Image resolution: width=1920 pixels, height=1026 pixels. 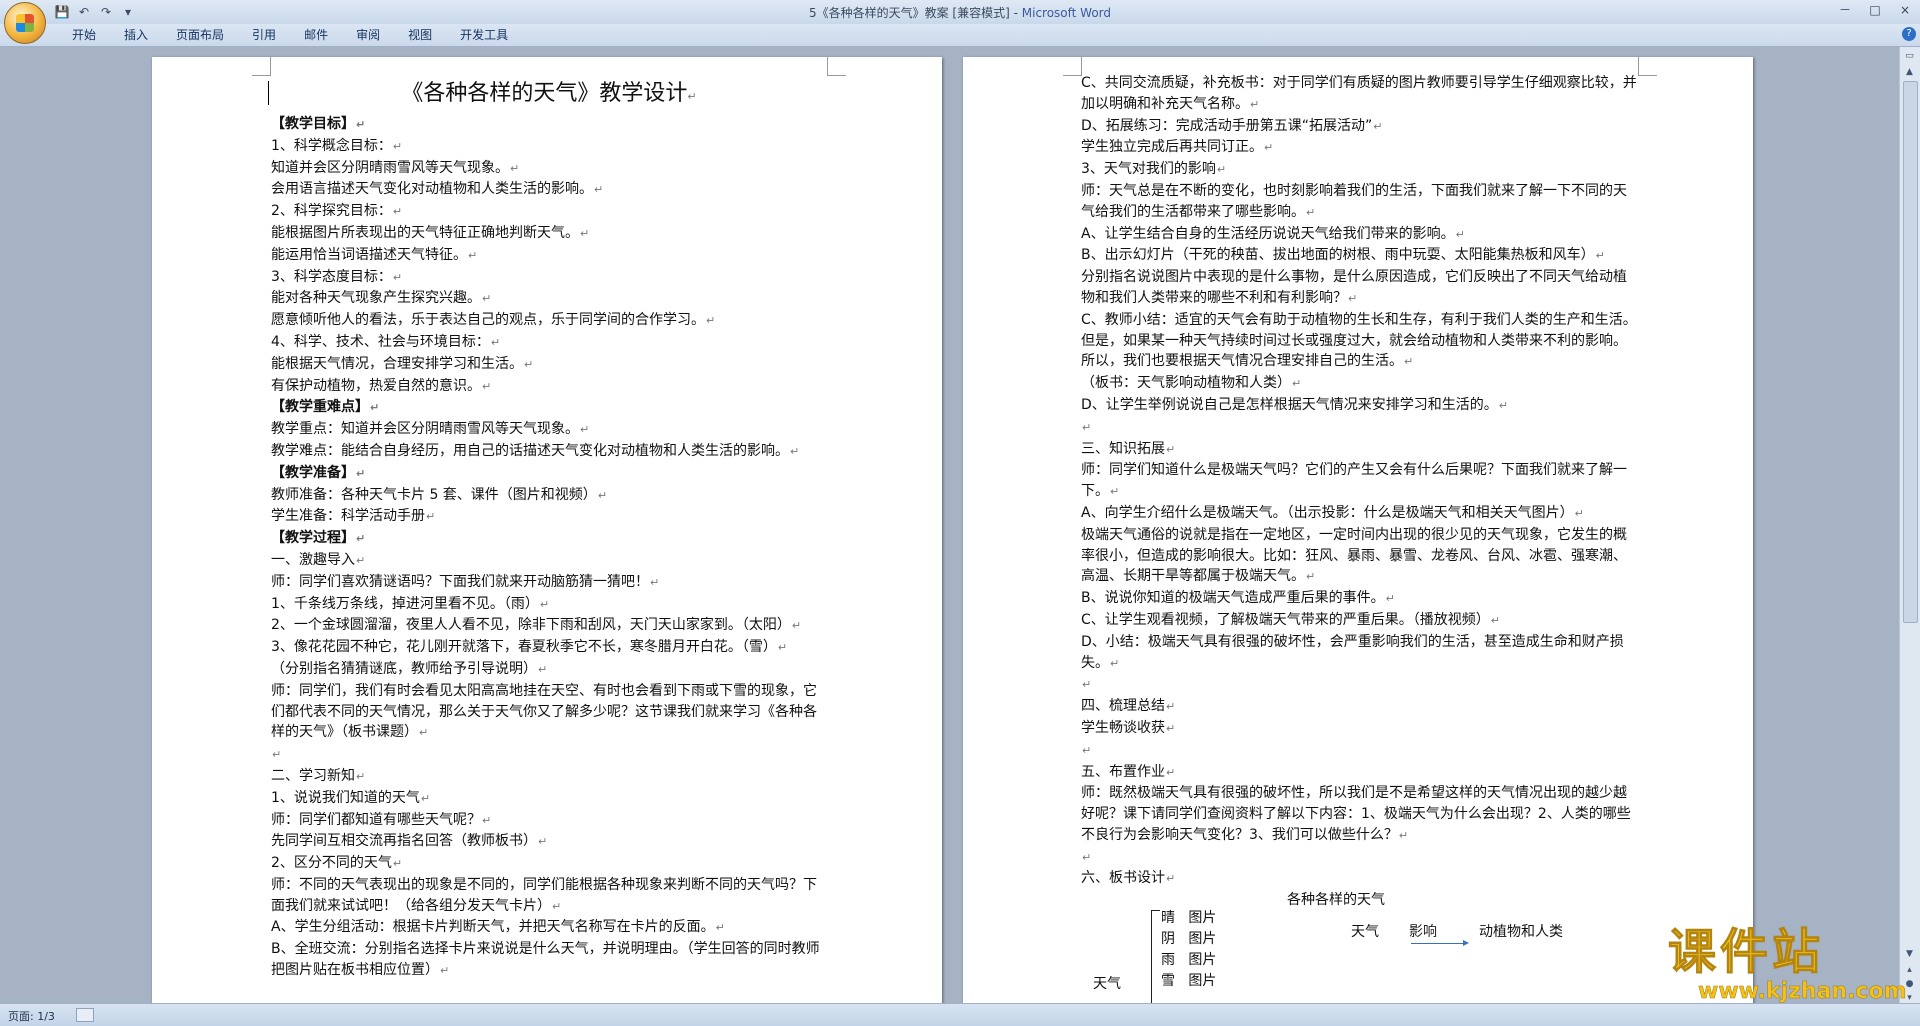 I want to click on paragraph: 【教学过程】, so click(x=549, y=539).